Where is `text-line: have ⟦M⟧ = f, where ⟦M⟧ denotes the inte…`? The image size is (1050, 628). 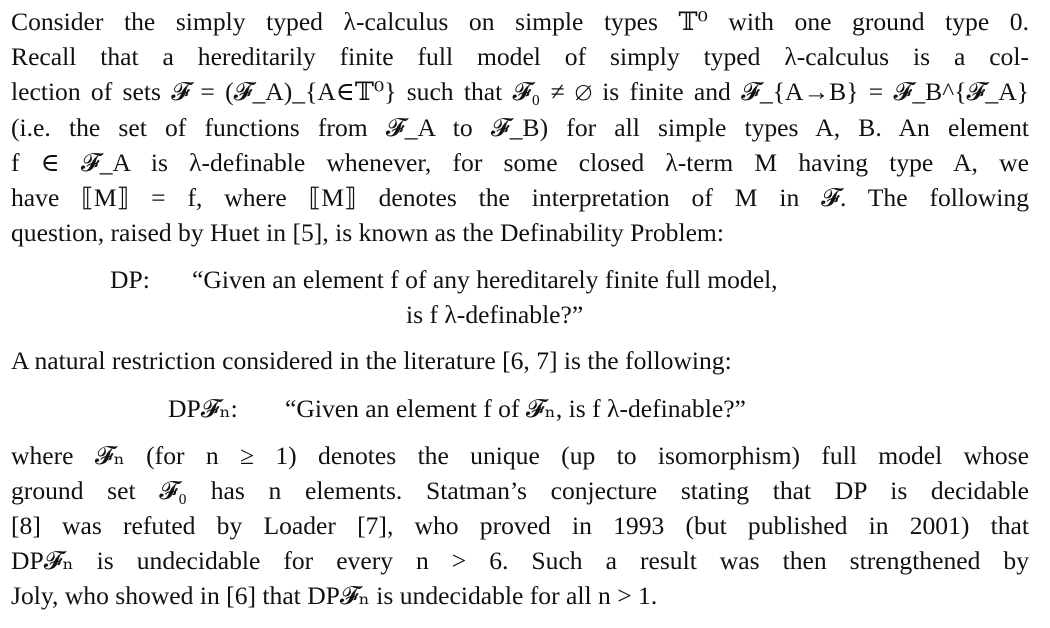 text-line: have ⟦M⟧ = f, where ⟦M⟧ denotes the inte… is located at coordinates (520, 198).